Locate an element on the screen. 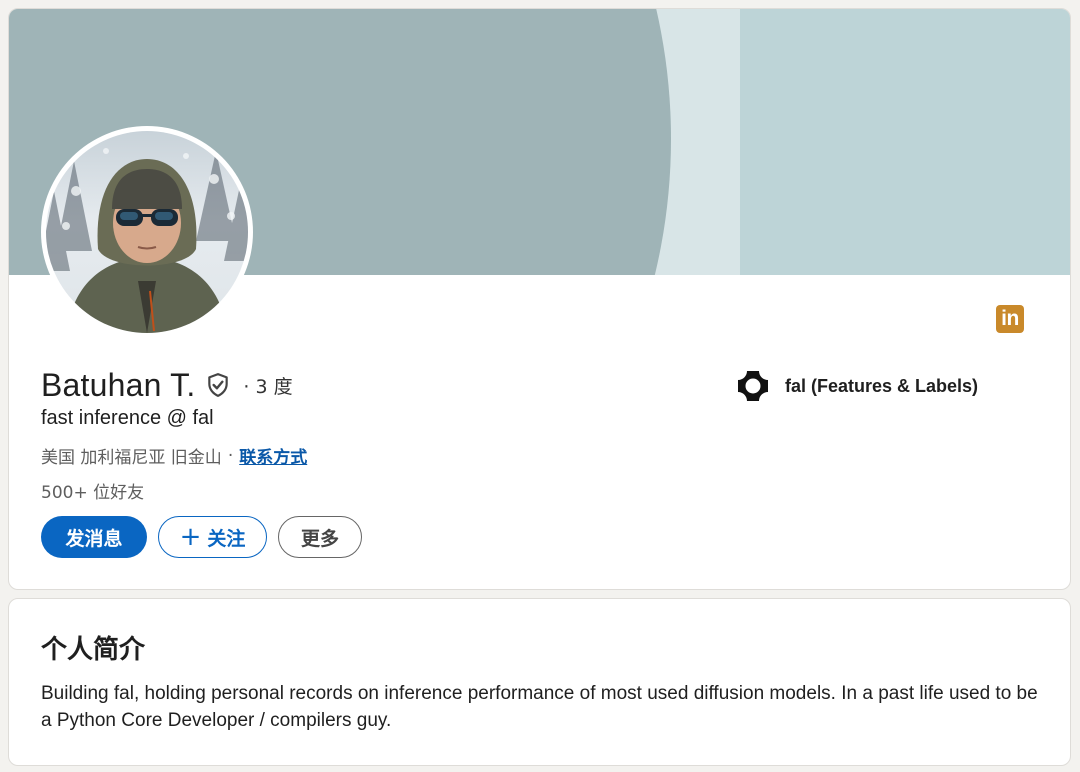 This screenshot has width=1080, height=772. profile-name: Batuhan T. is located at coordinates (118, 384).